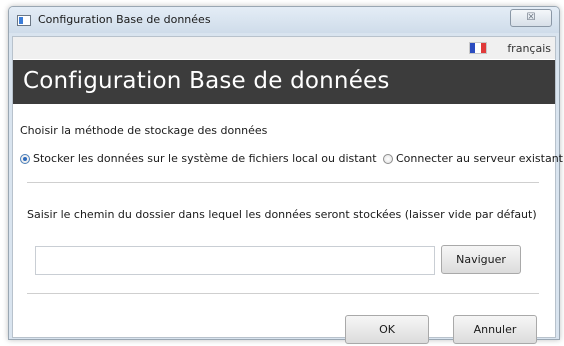 This screenshot has width=564, height=346. I want to click on radio-existing-server, so click(388, 159).